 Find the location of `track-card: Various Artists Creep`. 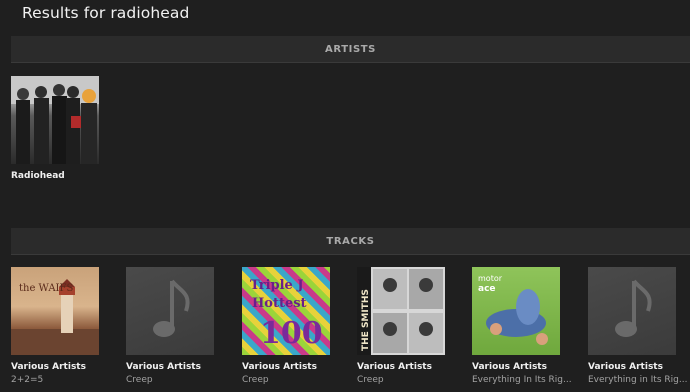

track-card: Various Artists Creep is located at coordinates (170, 326).